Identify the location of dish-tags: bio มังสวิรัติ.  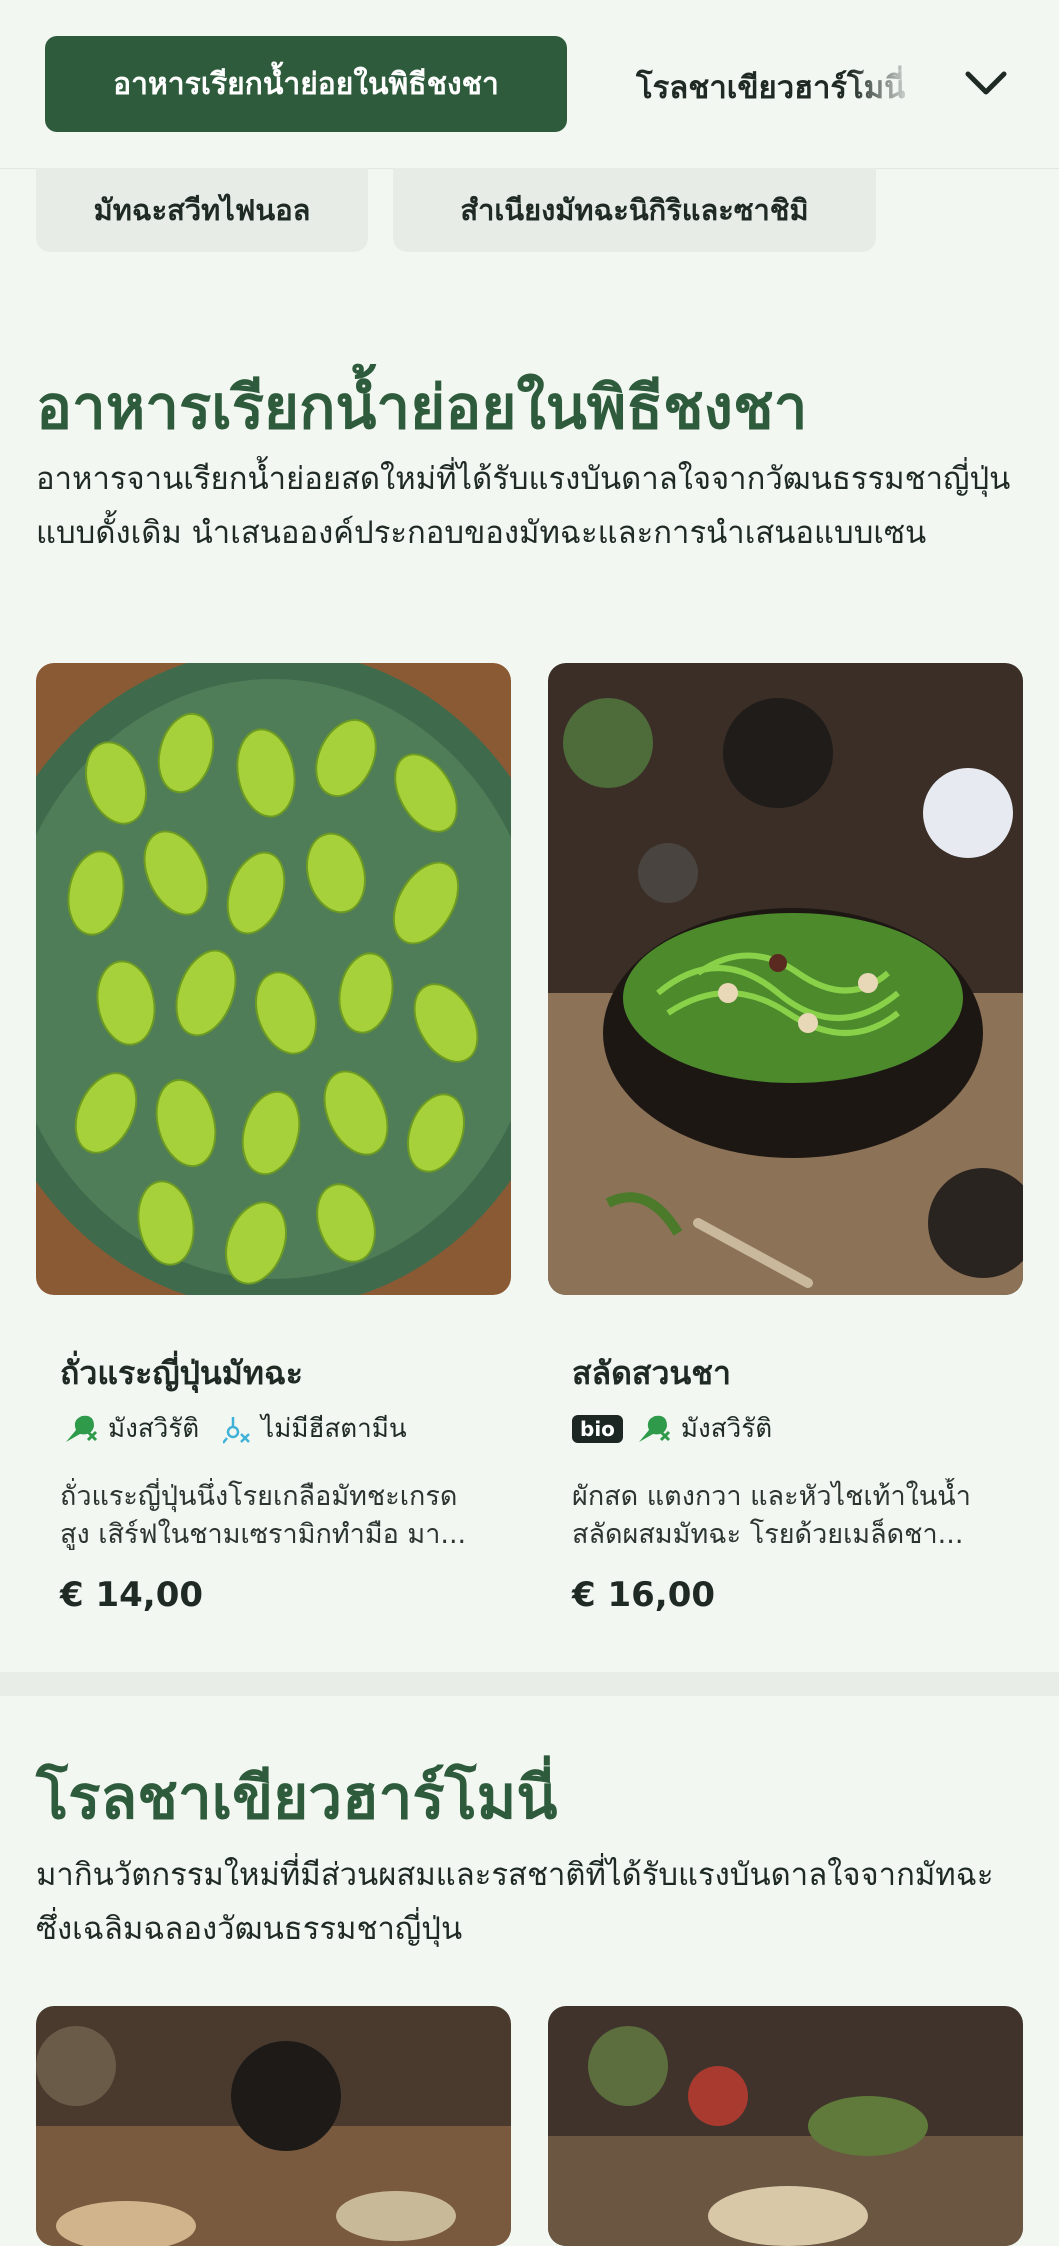
(672, 1428).